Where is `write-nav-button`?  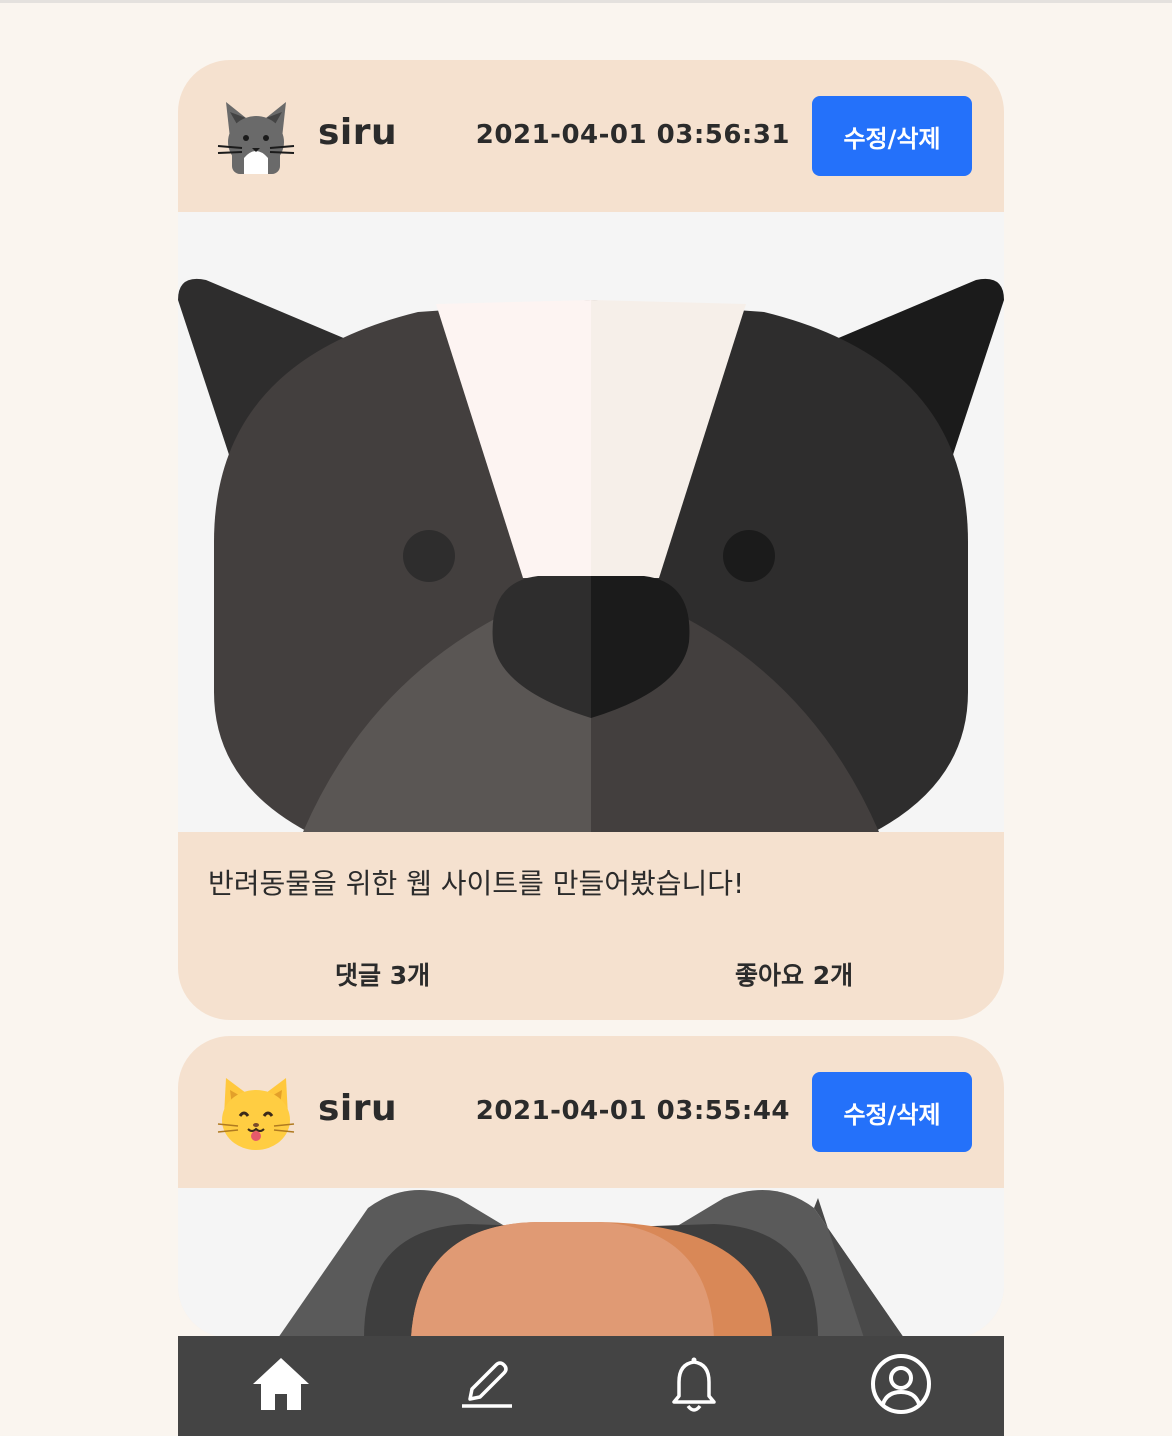 write-nav-button is located at coordinates (488, 1386).